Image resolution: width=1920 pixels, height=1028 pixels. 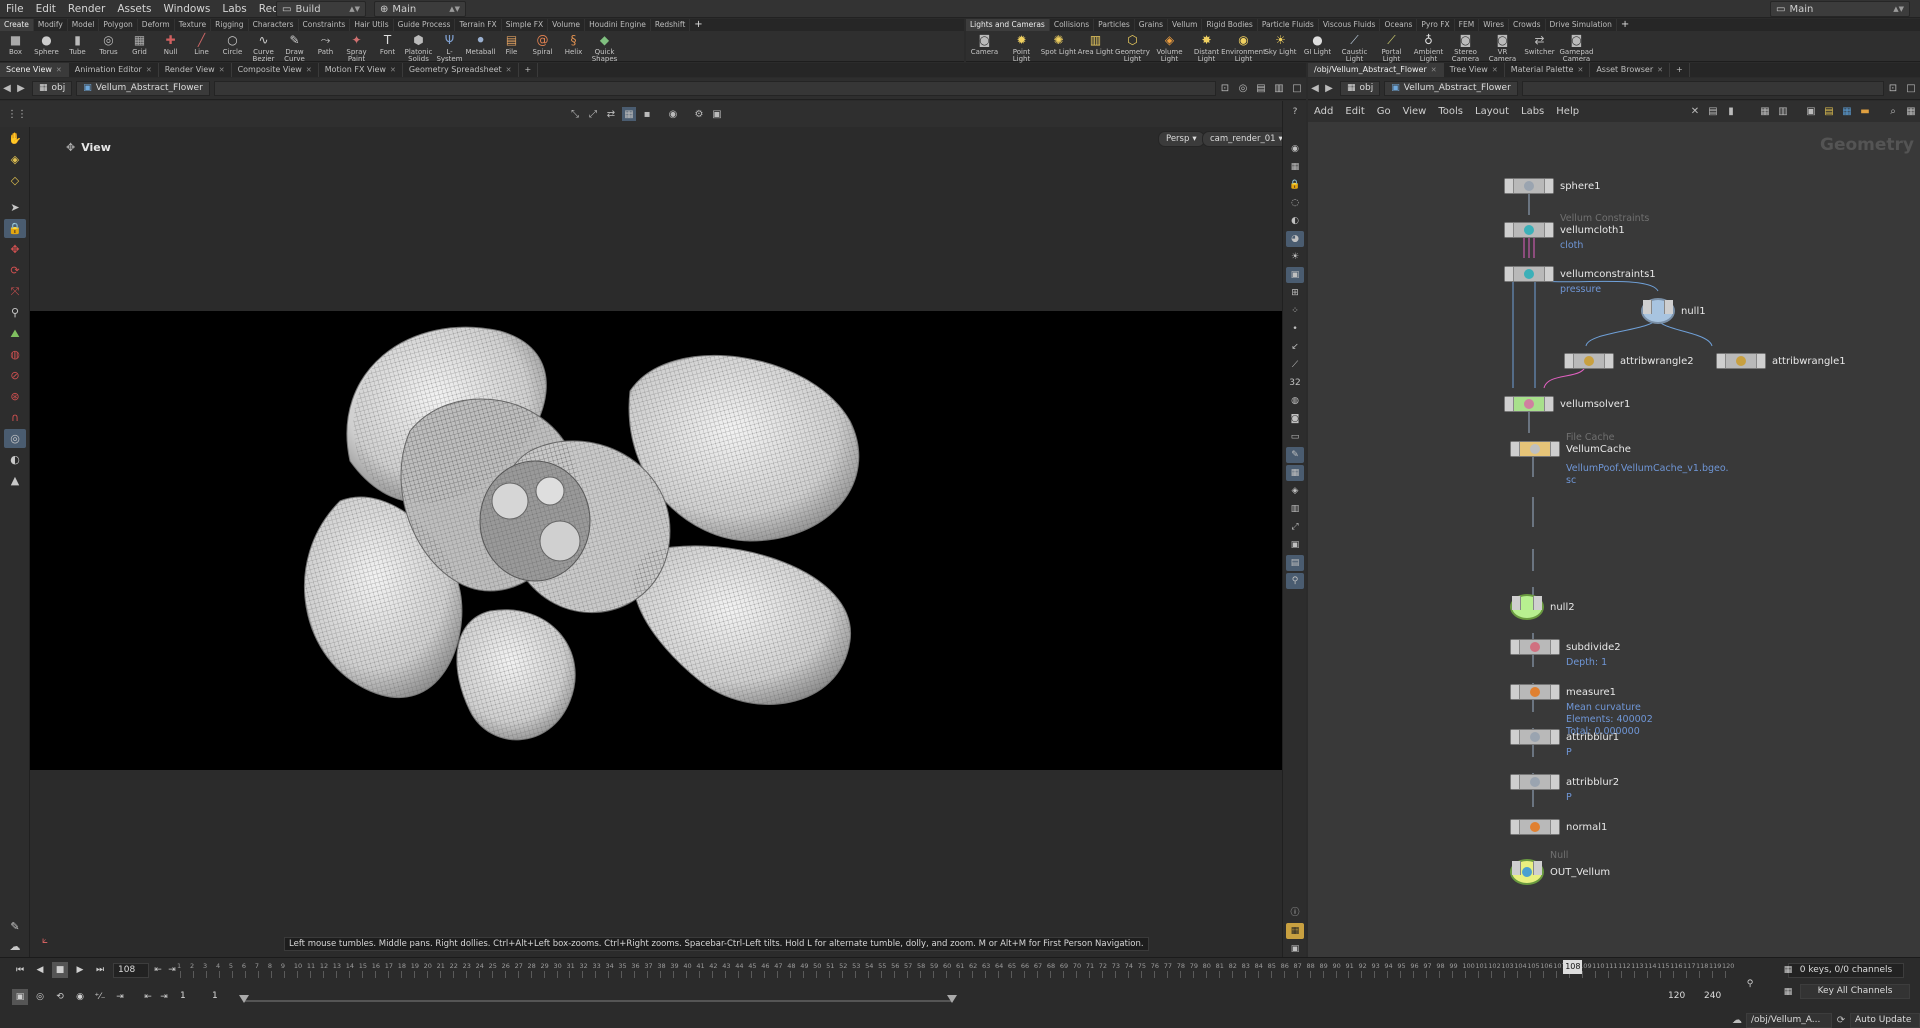 What do you see at coordinates (15, 291) in the screenshot?
I see `scale-icon: ⤧` at bounding box center [15, 291].